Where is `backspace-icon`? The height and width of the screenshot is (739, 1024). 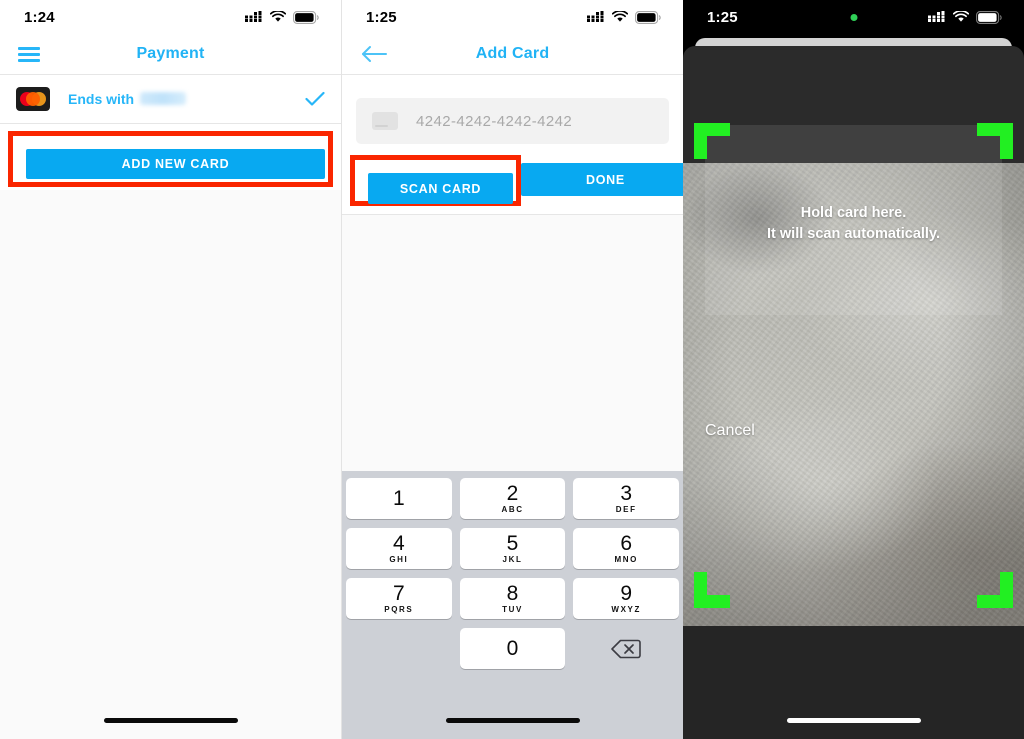 backspace-icon is located at coordinates (626, 648).